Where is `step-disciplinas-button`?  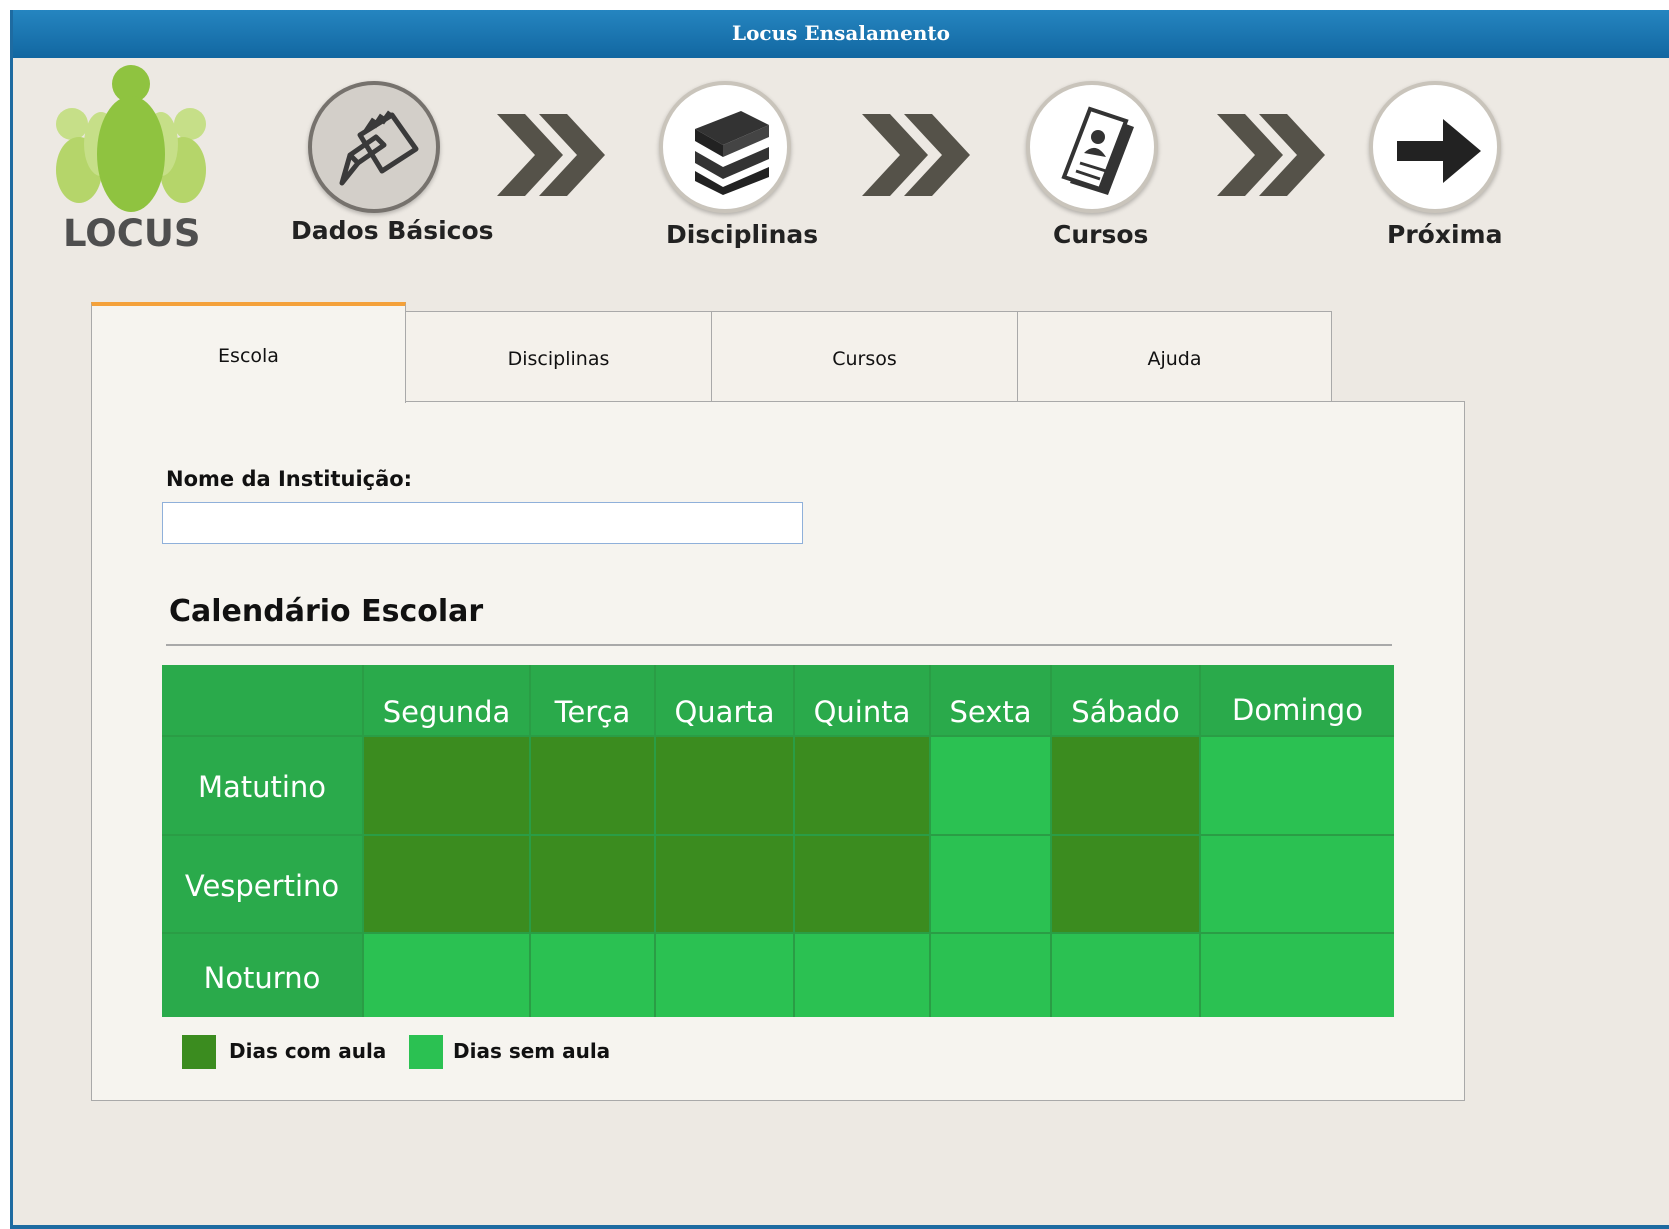 step-disciplinas-button is located at coordinates (725, 147).